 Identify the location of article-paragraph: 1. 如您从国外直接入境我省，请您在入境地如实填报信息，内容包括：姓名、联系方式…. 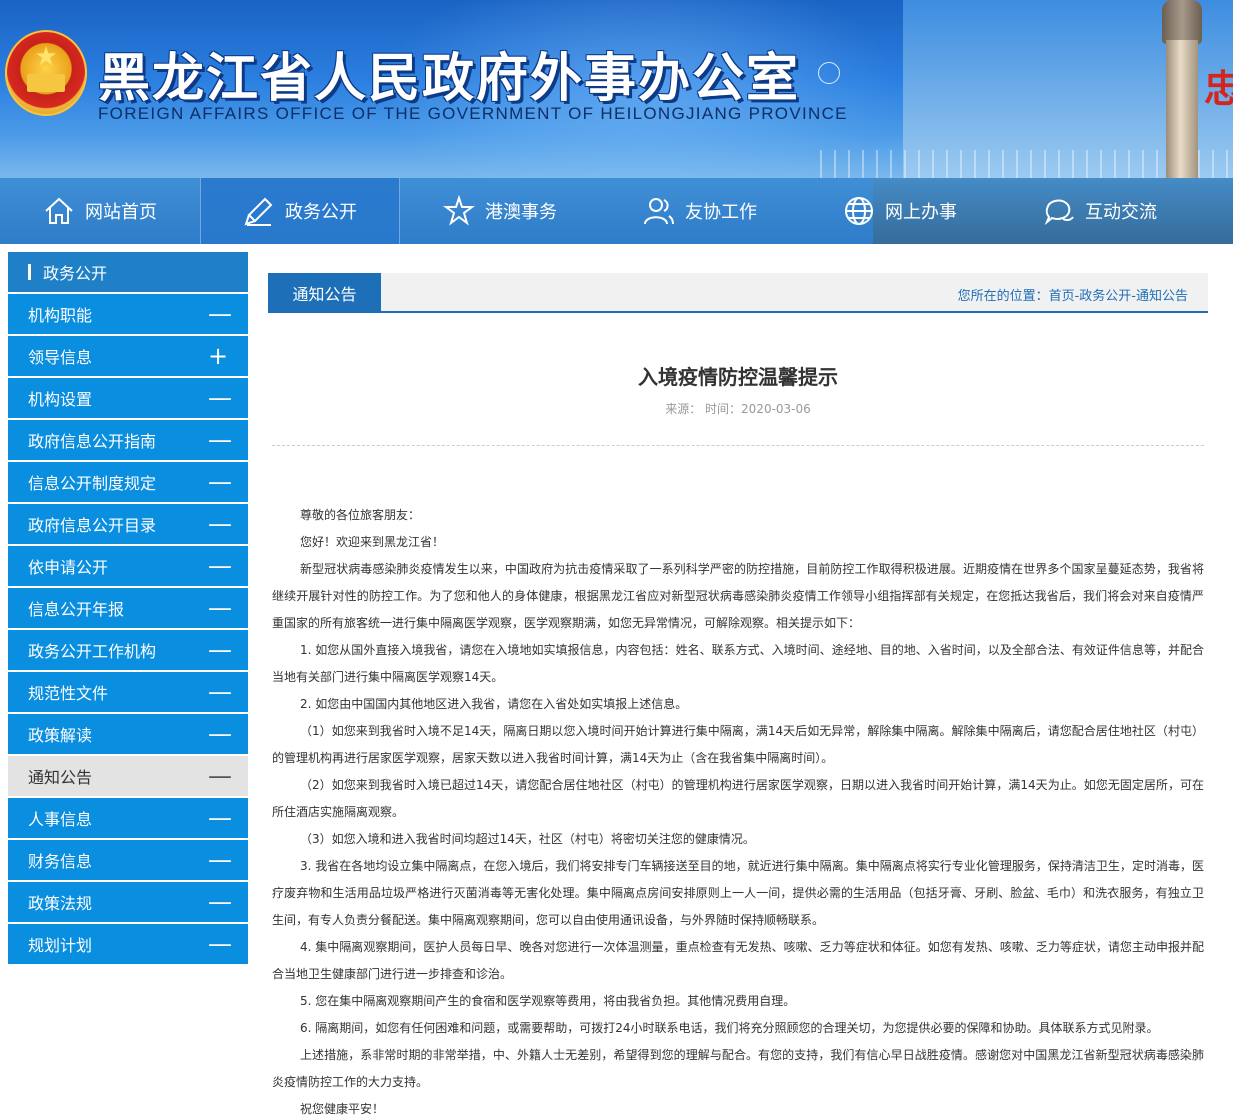
(738, 663).